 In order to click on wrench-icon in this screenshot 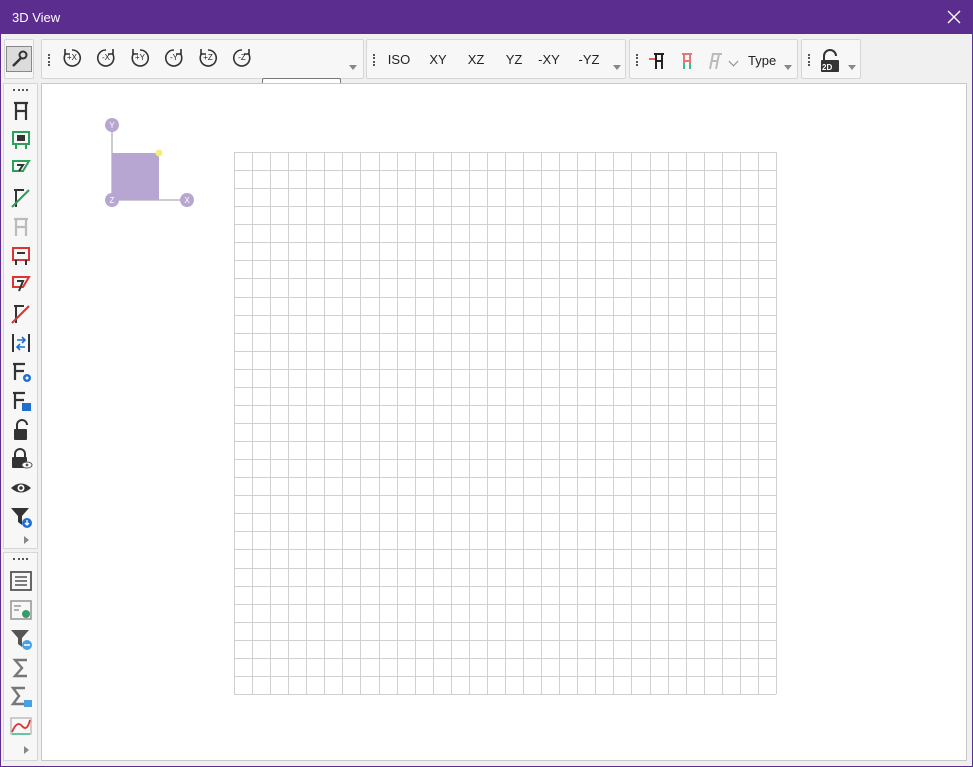, I will do `click(19, 59)`.